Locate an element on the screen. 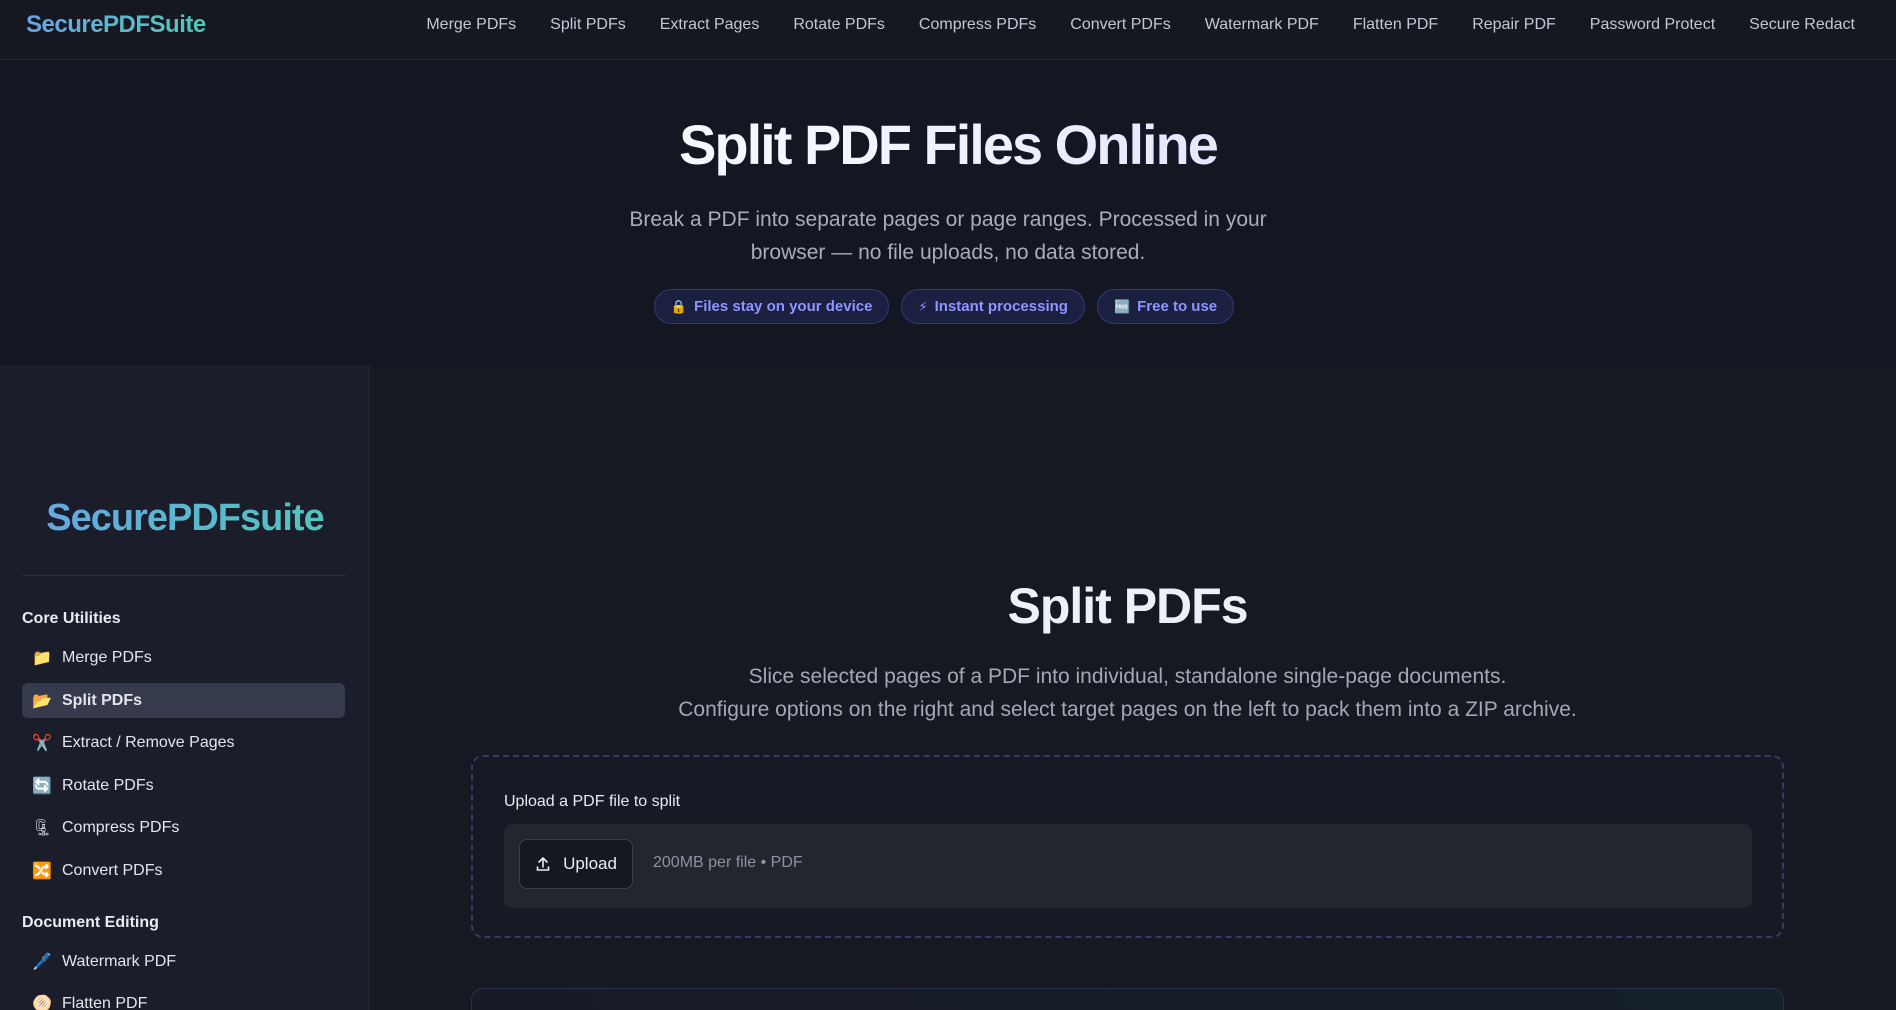 This screenshot has width=1896, height=1010. nav-link-merge: Merge PDFs is located at coordinates (471, 25).